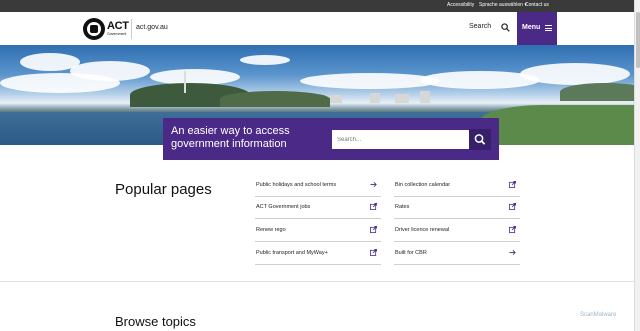 The width and height of the screenshot is (640, 331). Describe the element at coordinates (185, 82) in the screenshot. I see `telstra-tower` at that location.